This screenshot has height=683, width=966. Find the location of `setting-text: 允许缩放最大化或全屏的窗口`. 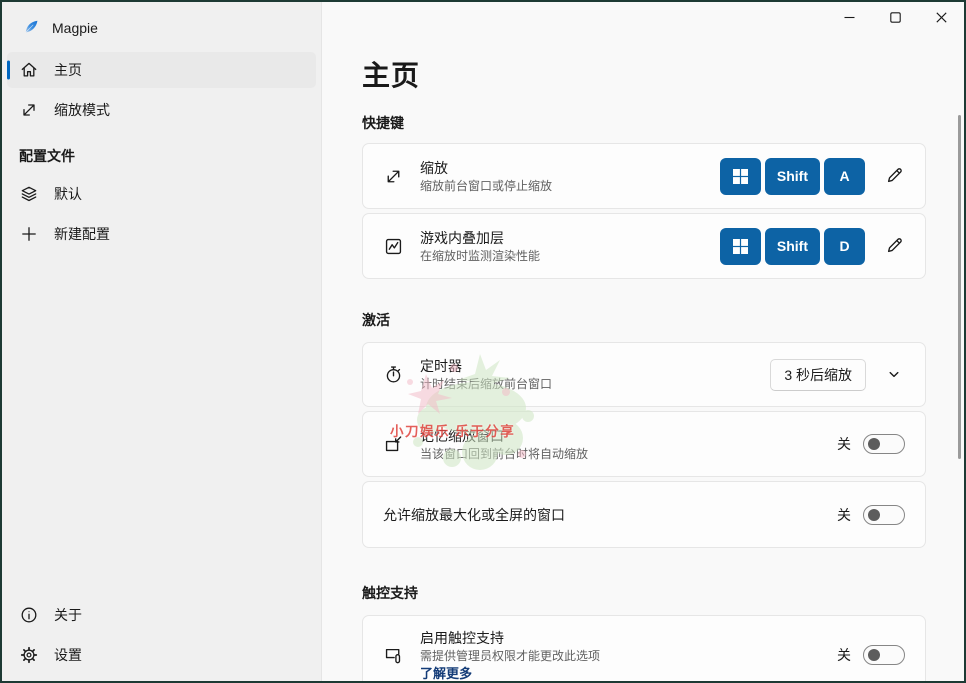

setting-text: 允许缩放最大化或全屏的窗口 is located at coordinates (610, 515).